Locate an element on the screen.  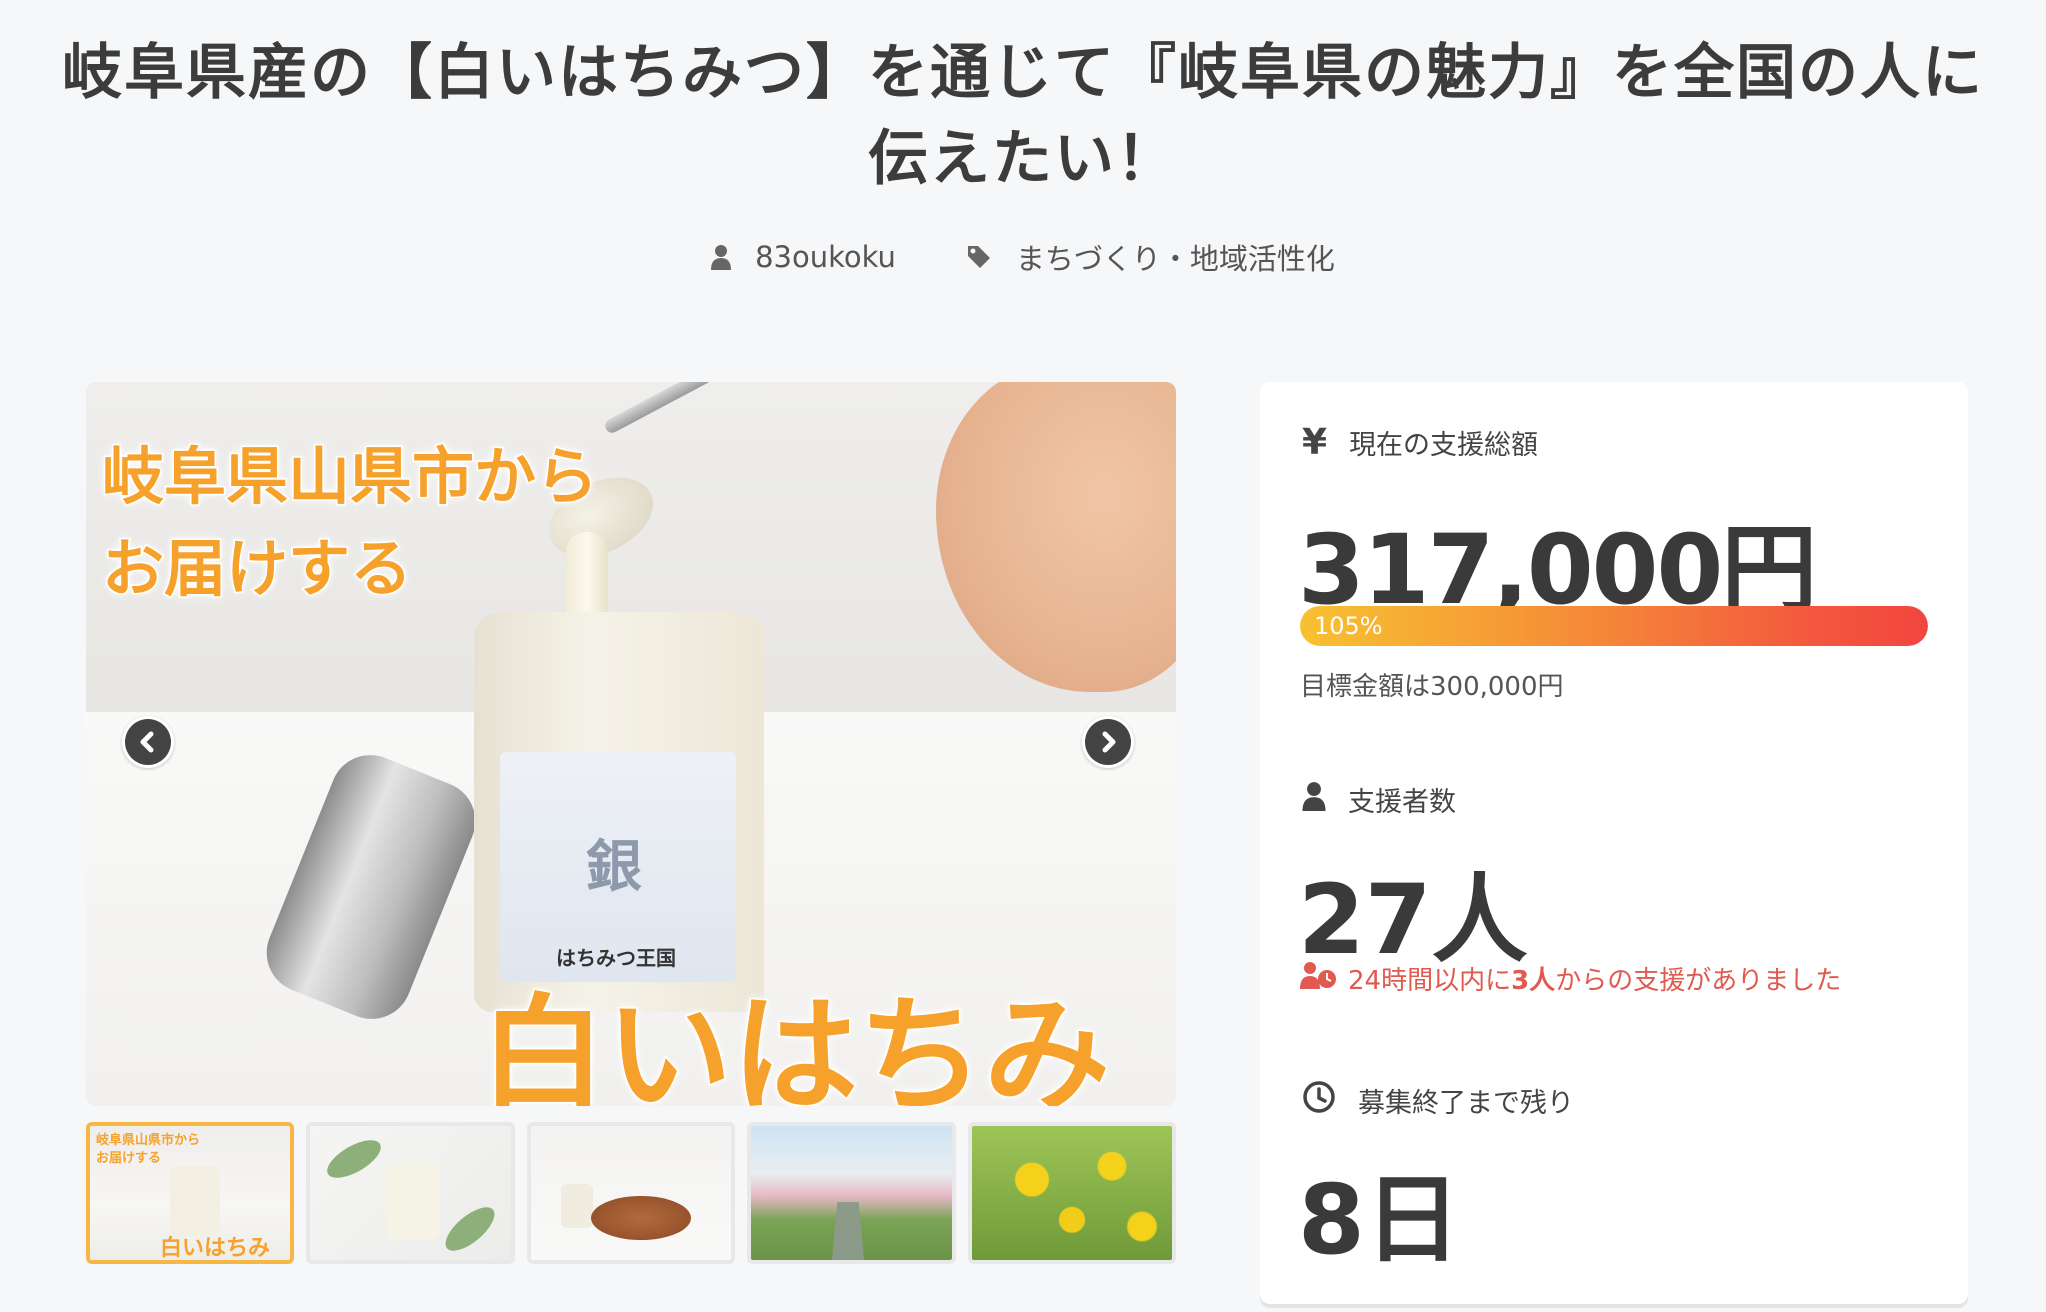
thumb-overlay-big: 白いはちみつ is located at coordinates (215, 1248).